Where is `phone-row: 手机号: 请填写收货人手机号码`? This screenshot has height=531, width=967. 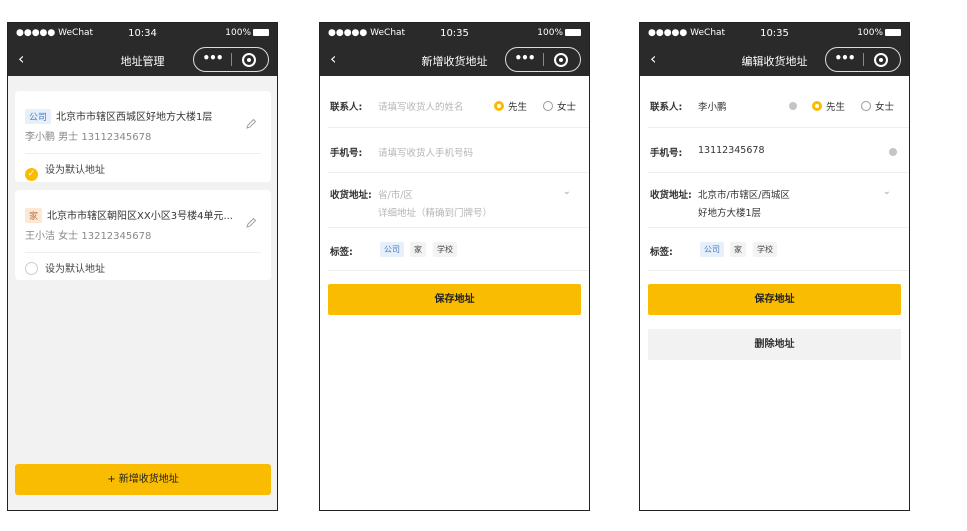 phone-row: 手机号: 请填写收货人手机号码 is located at coordinates (458, 150).